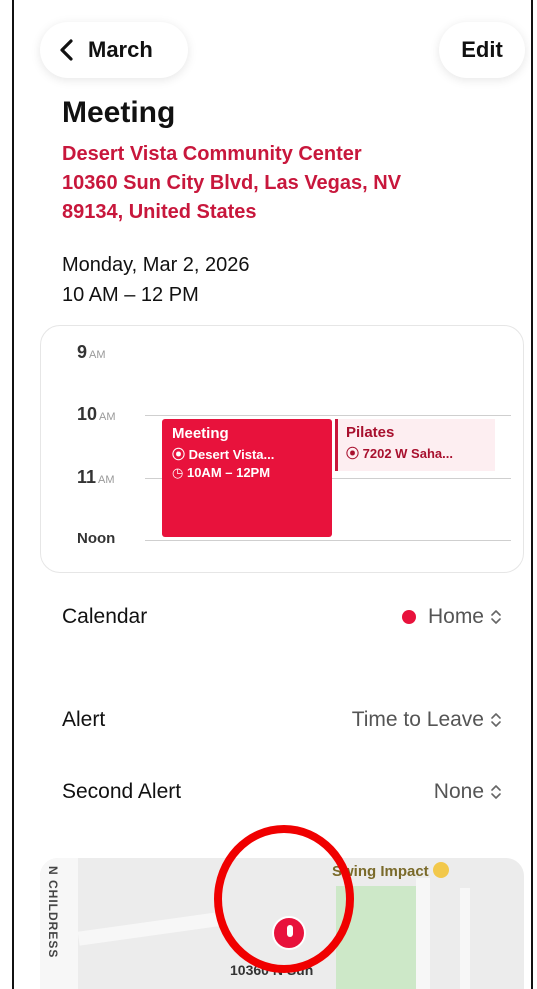 Image resolution: width=537 pixels, height=989 pixels. What do you see at coordinates (130, 295) in the screenshot?
I see `event-time: 10 AM – 12 PM` at bounding box center [130, 295].